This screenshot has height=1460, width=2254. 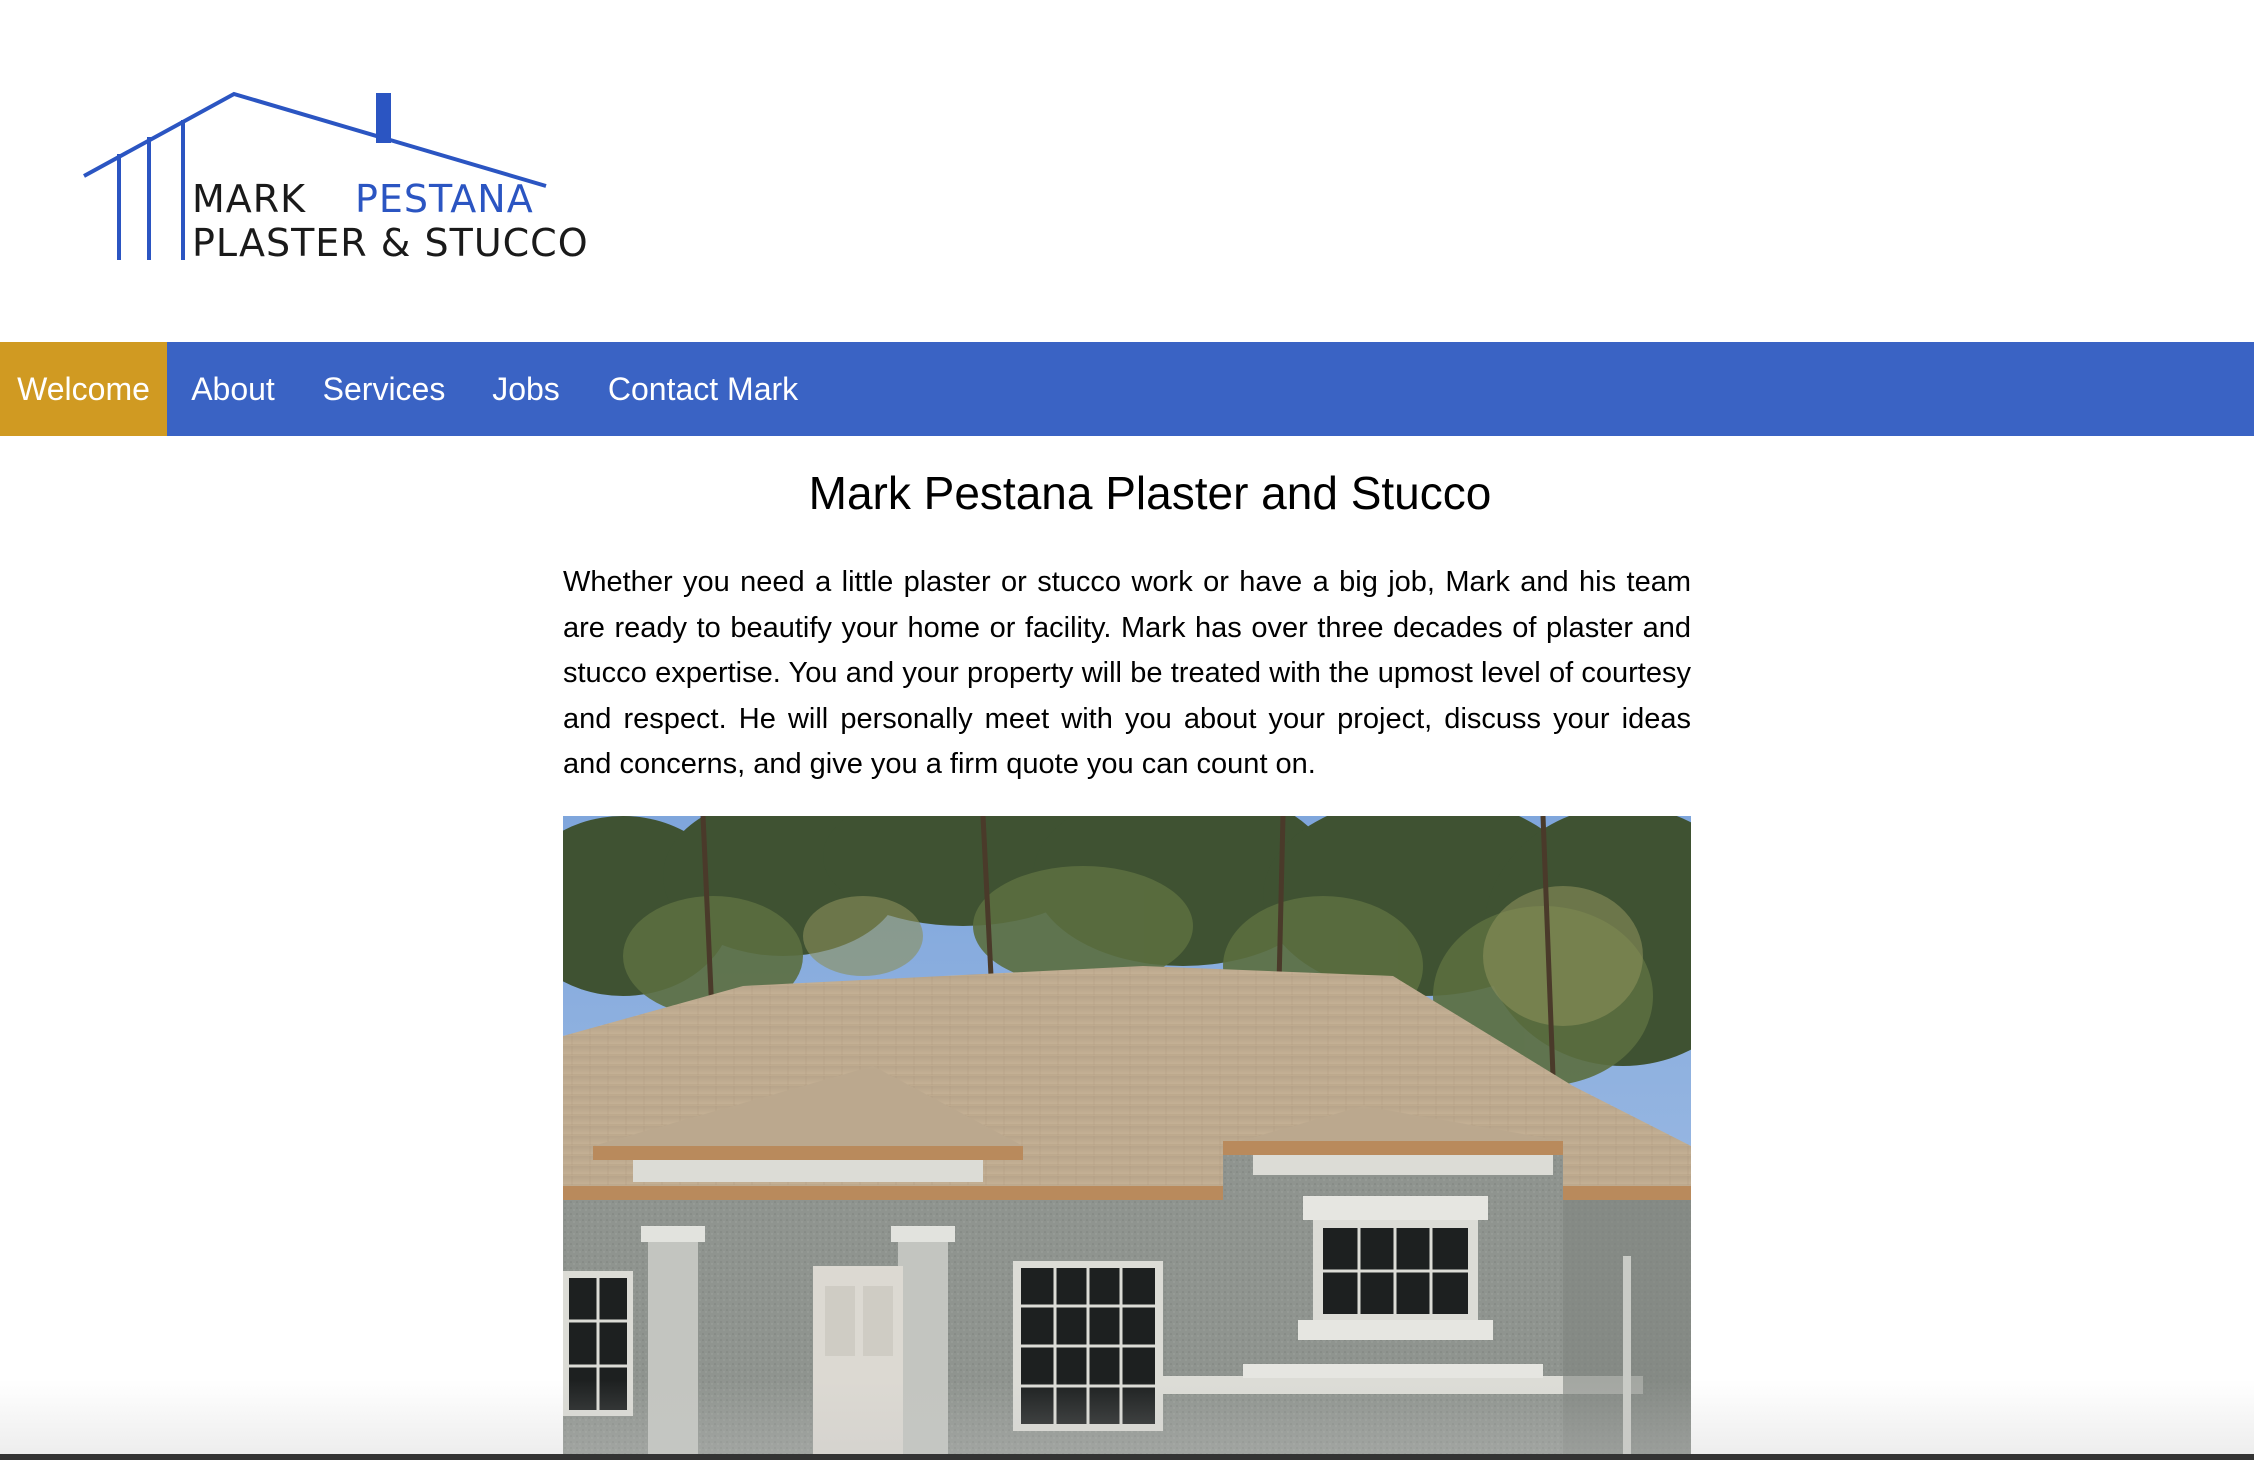 I want to click on window-bottom-edge, so click(x=1127, y=1457).